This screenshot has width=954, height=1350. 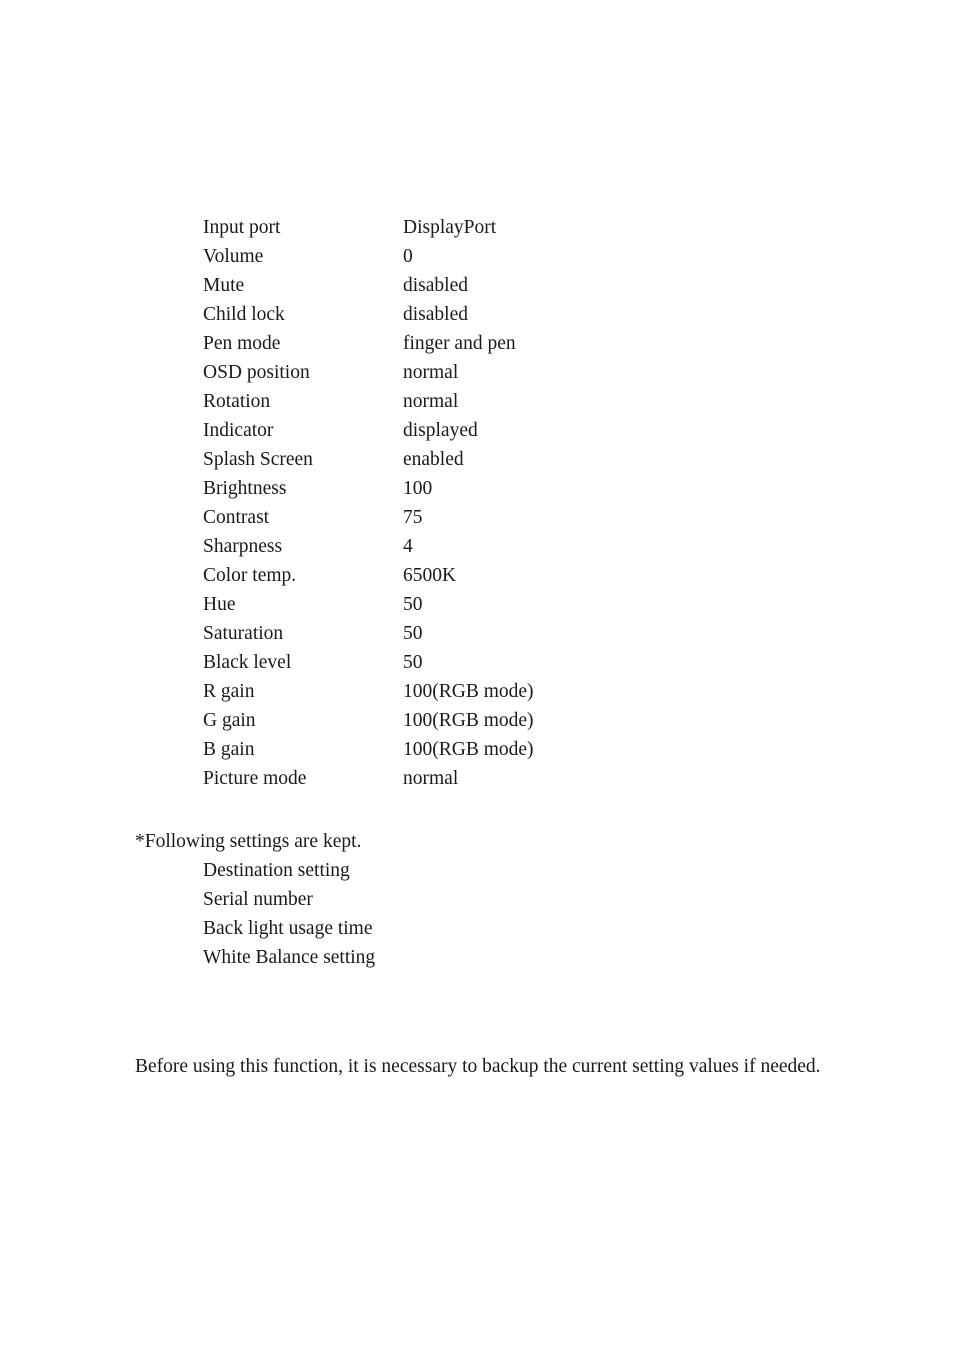 I want to click on setting-label: Brightness, so click(x=245, y=488).